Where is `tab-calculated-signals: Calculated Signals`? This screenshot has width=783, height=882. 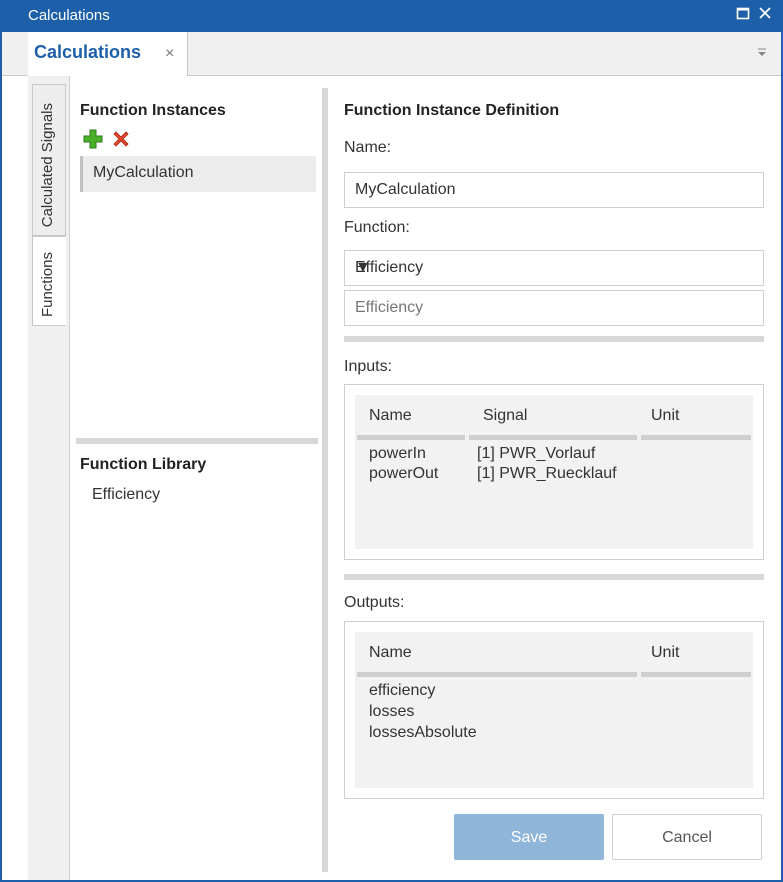 tab-calculated-signals: Calculated Signals is located at coordinates (49, 160).